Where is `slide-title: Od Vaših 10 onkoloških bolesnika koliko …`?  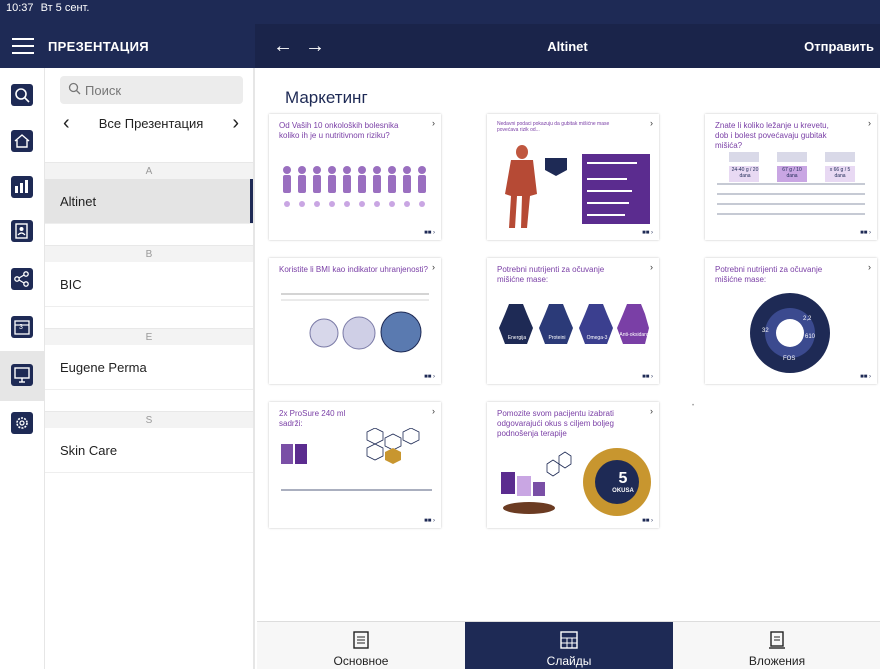 slide-title: Od Vaših 10 onkoloških bolesnika koliko … is located at coordinates (339, 130).